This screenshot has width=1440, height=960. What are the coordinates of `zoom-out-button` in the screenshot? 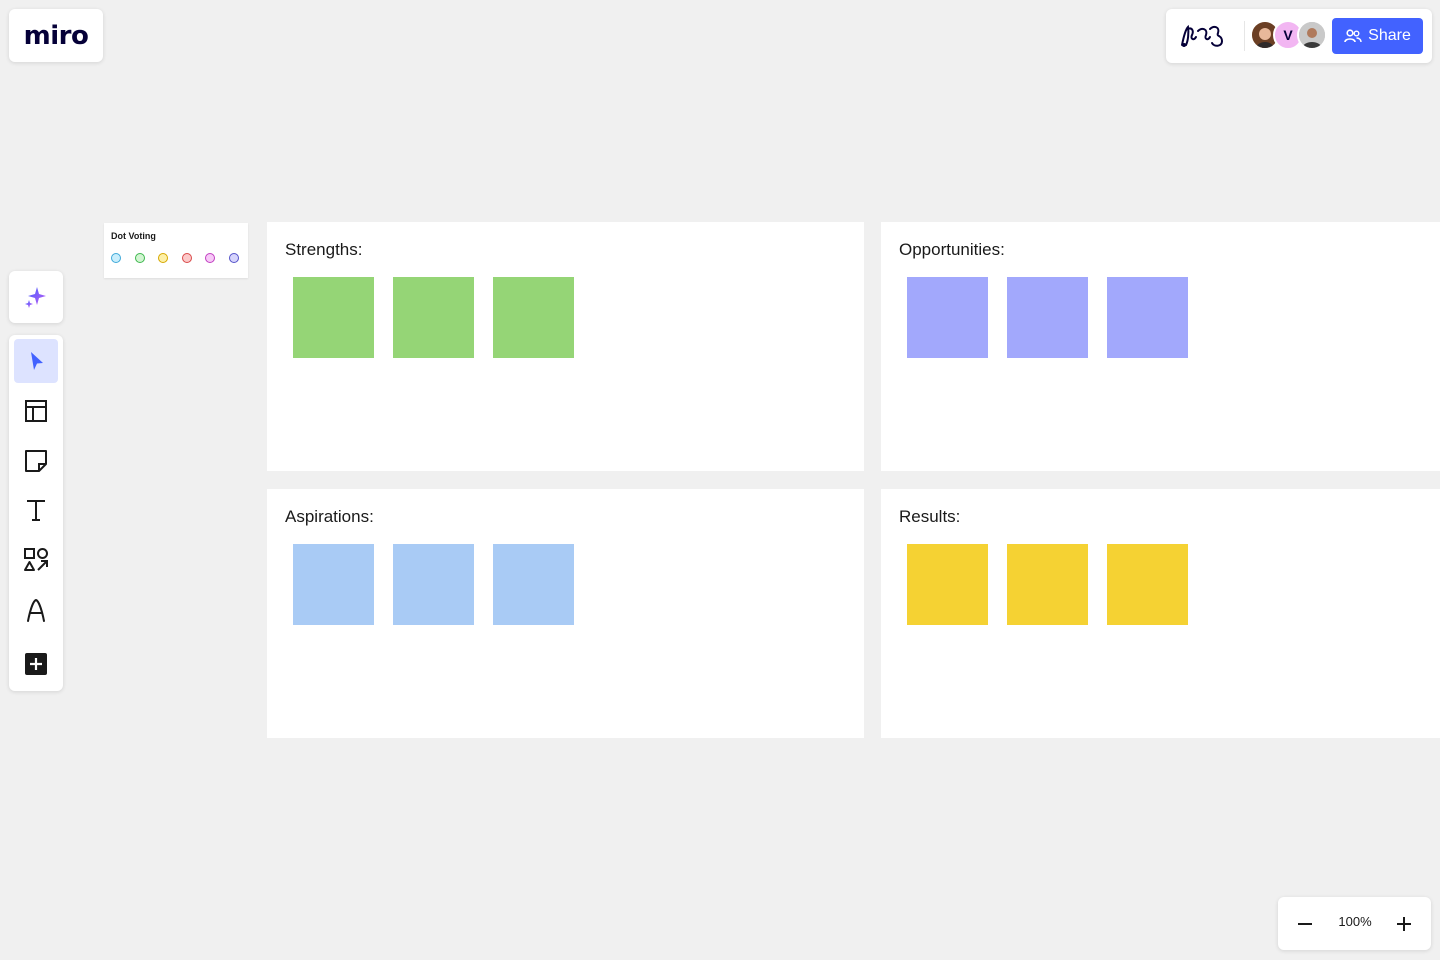 It's located at (1305, 924).